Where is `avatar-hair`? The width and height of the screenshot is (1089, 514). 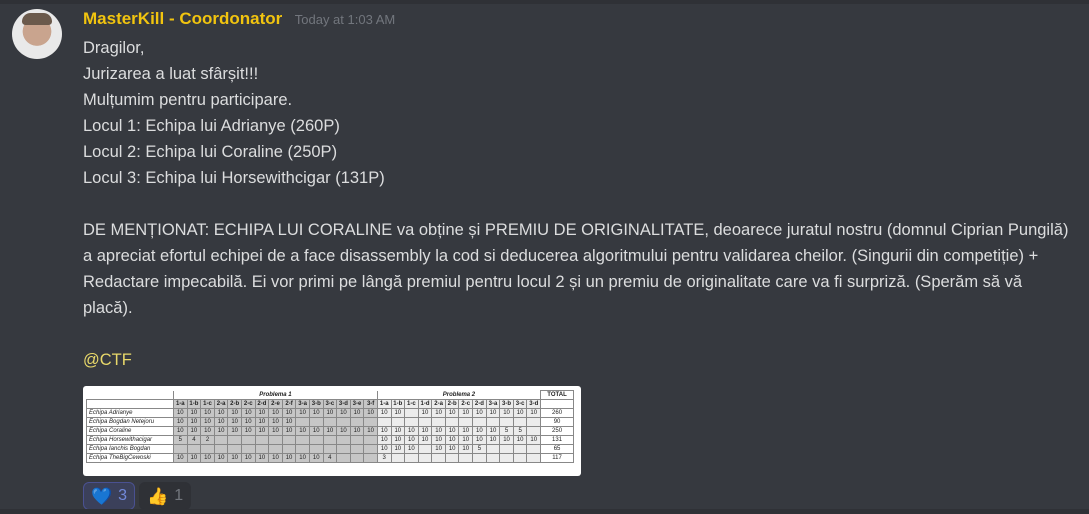
avatar-hair is located at coordinates (37, 19).